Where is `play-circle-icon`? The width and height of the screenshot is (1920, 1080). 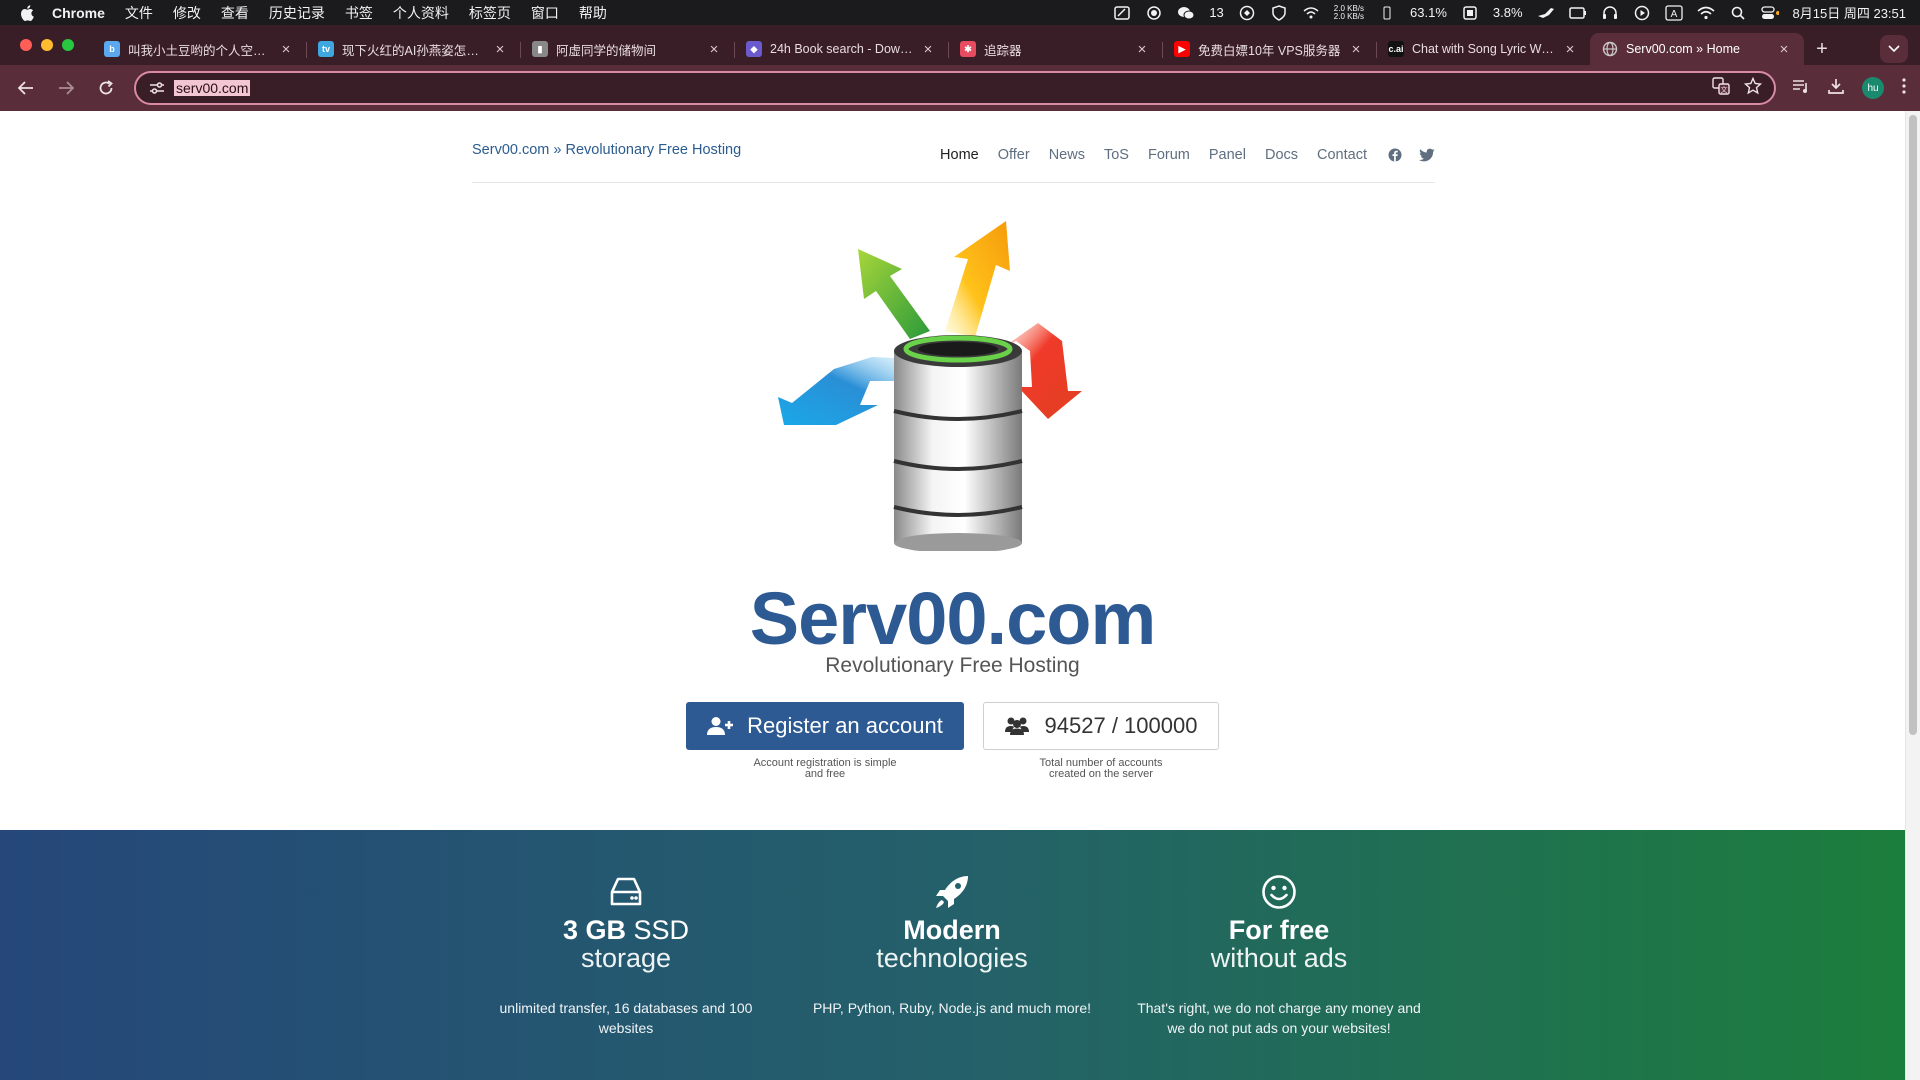 play-circle-icon is located at coordinates (1642, 12).